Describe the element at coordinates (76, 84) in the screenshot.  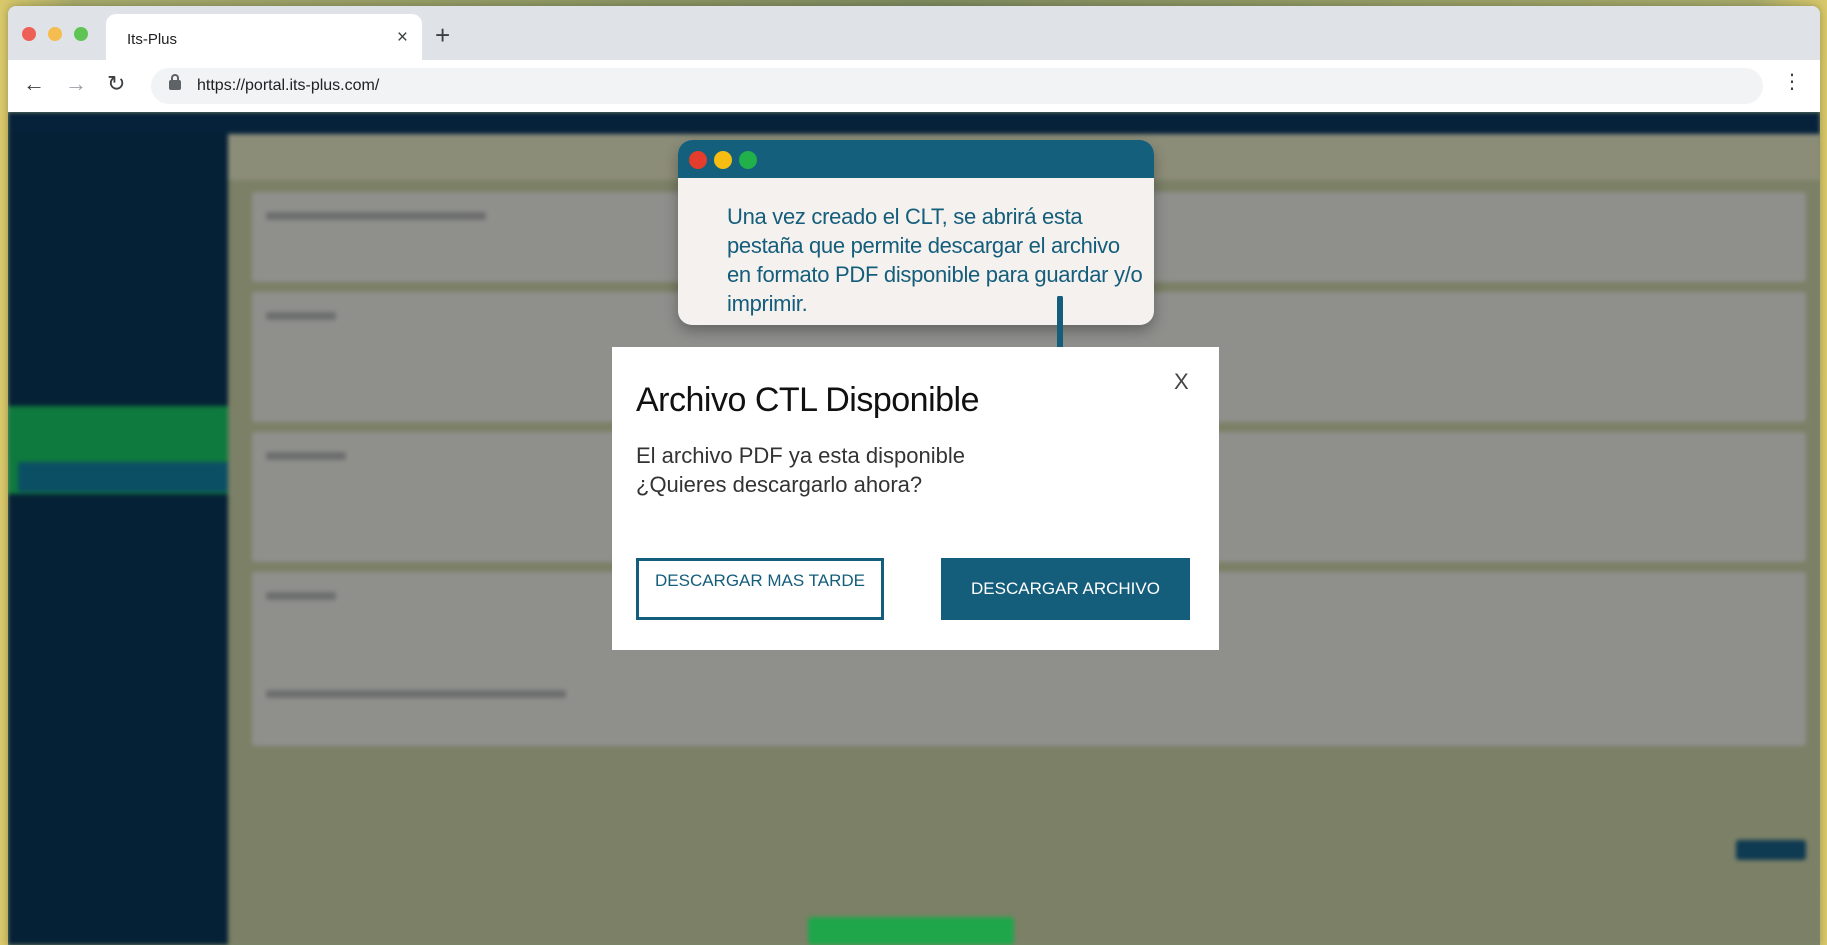
I see `forward-arrow-icon: →` at that location.